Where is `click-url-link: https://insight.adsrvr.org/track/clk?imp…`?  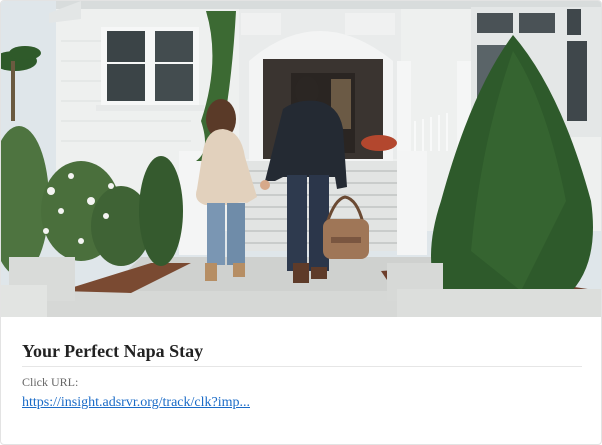
click-url-link: https://insight.adsrvr.org/track/clk?imp… is located at coordinates (136, 403).